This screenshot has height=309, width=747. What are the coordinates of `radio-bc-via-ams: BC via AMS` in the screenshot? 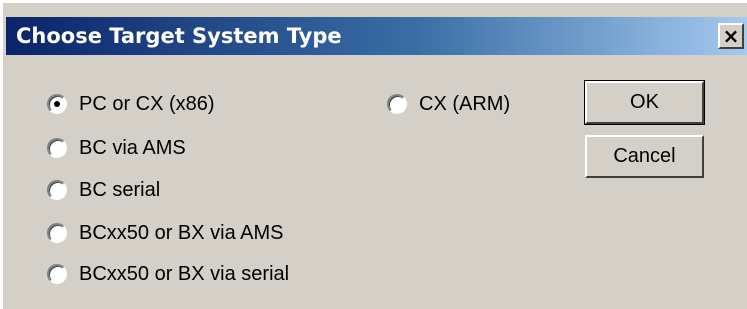 It's located at (116, 148).